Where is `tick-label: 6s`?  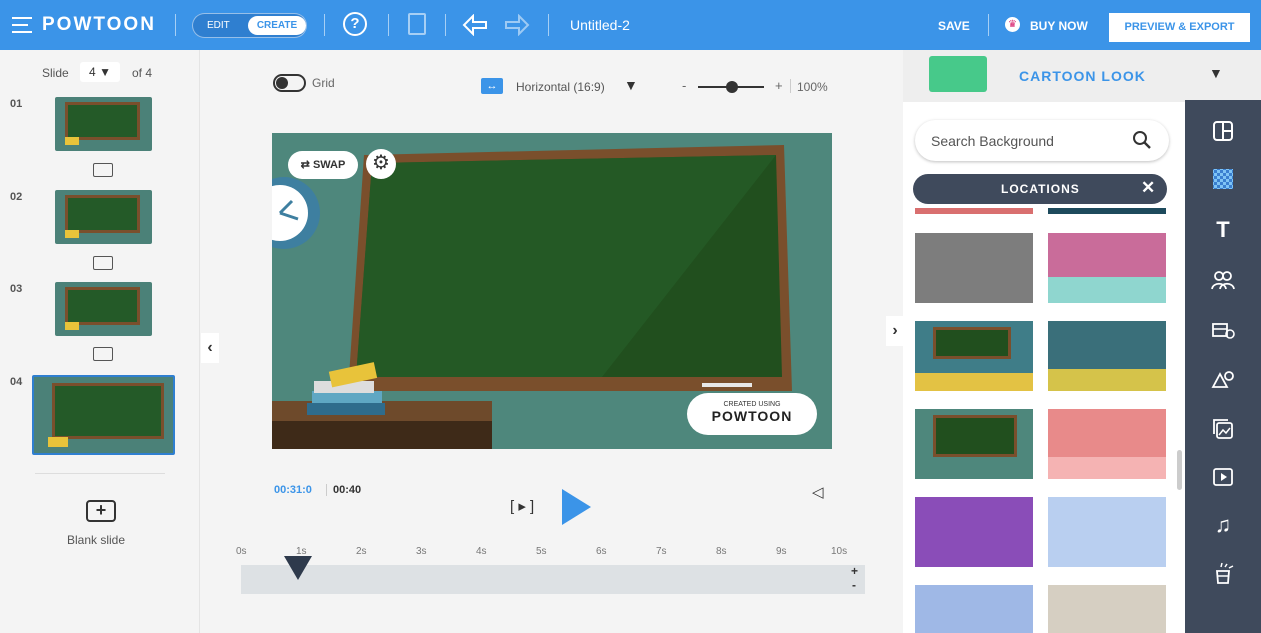
tick-label: 6s is located at coordinates (601, 551).